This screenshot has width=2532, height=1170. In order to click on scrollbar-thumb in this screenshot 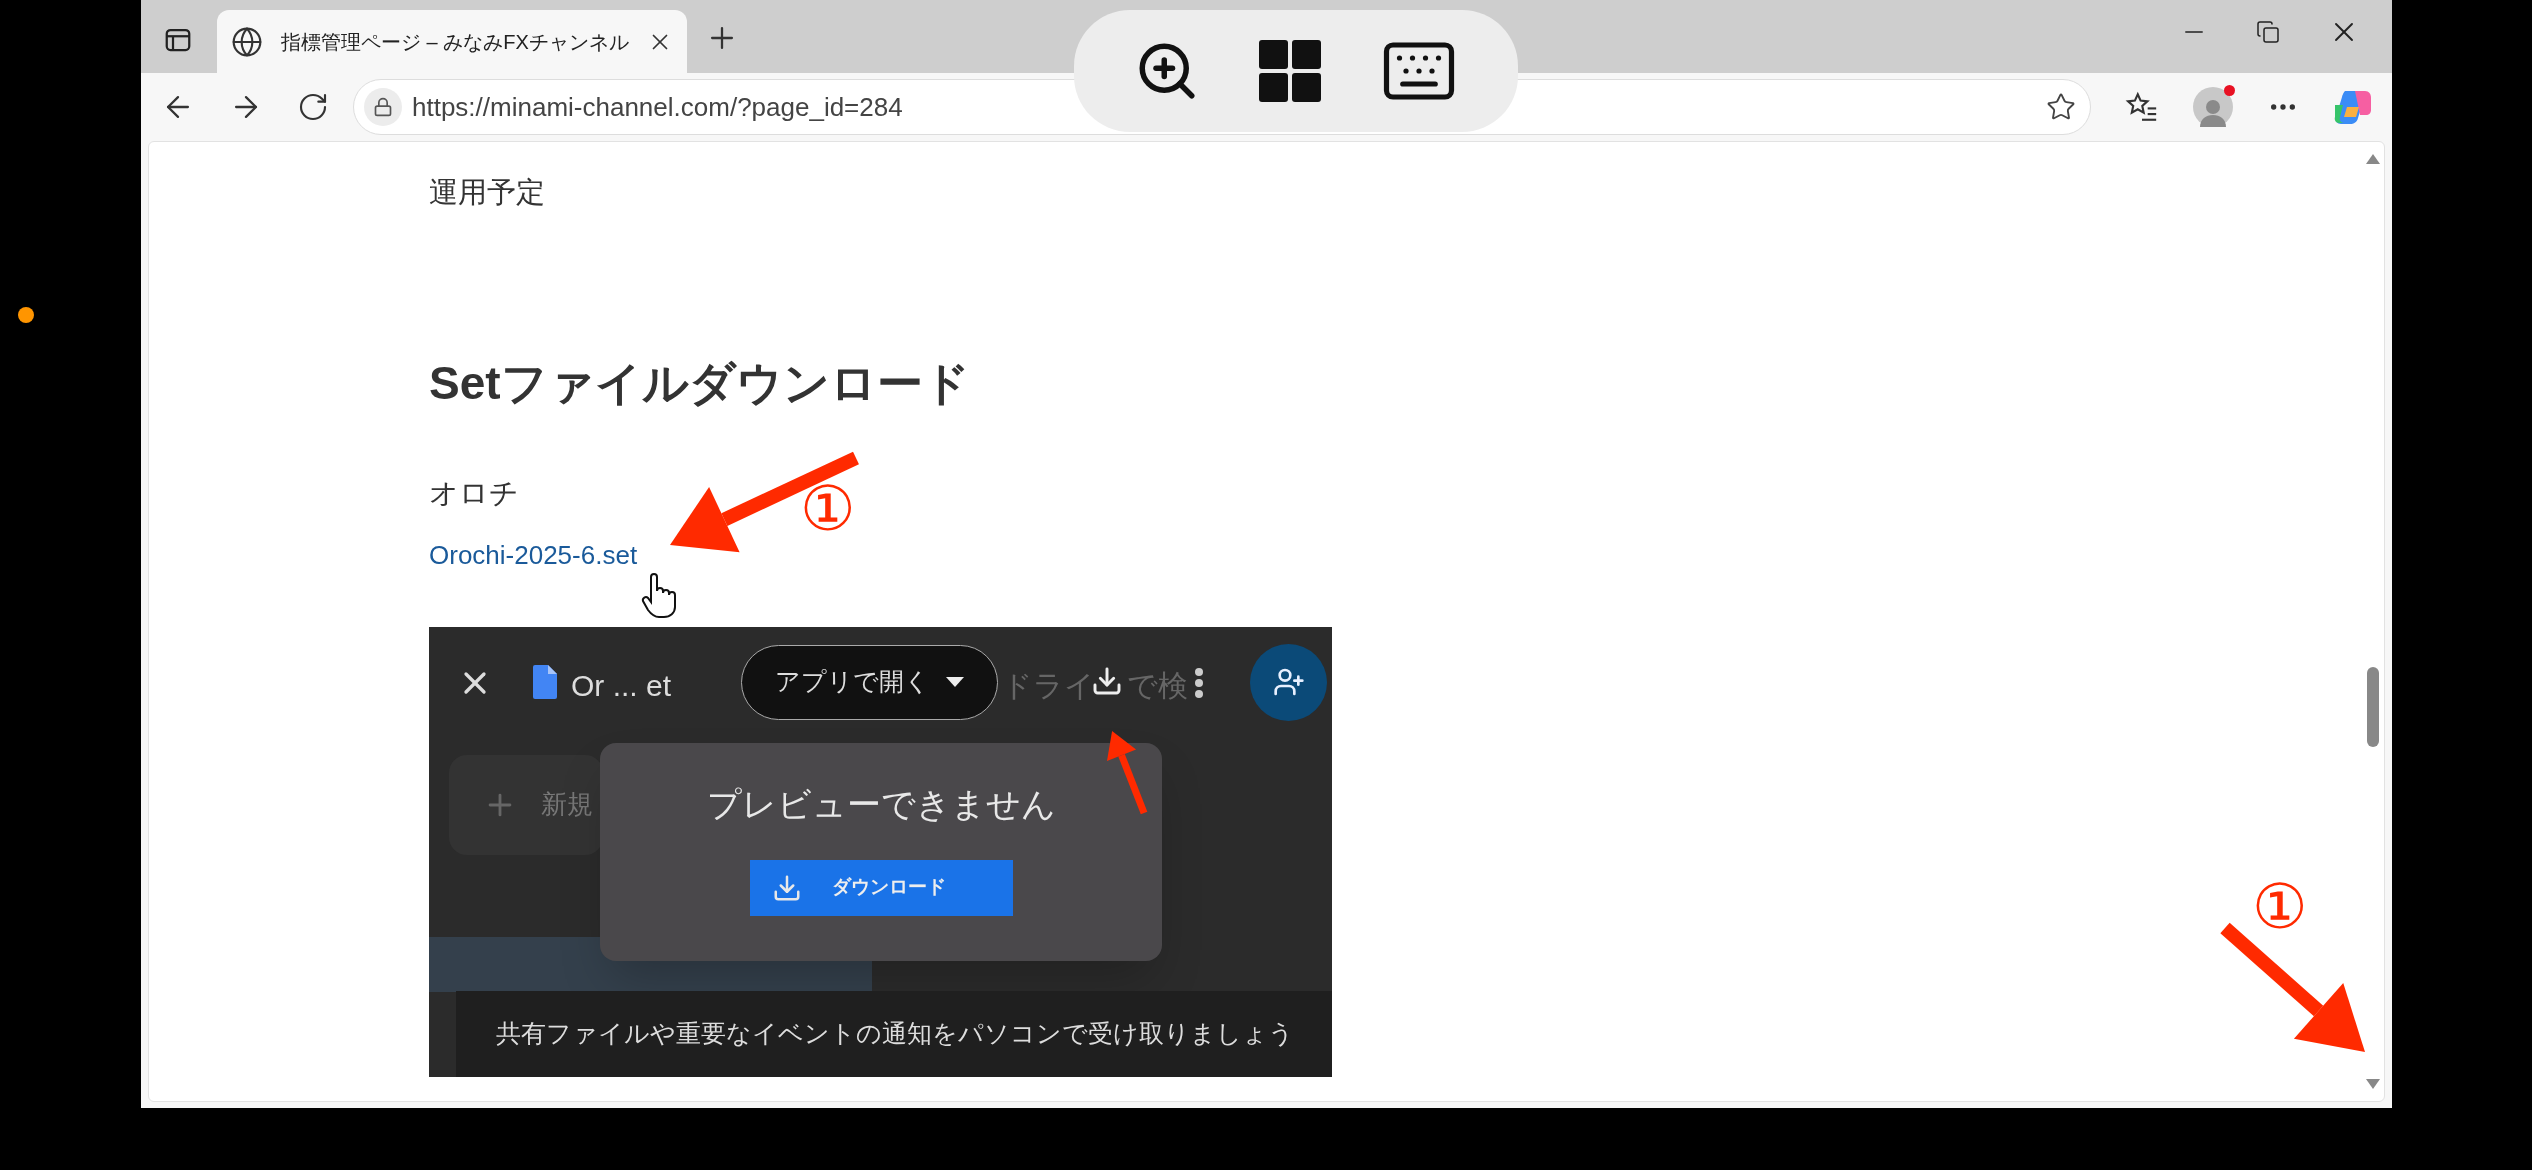, I will do `click(2373, 707)`.